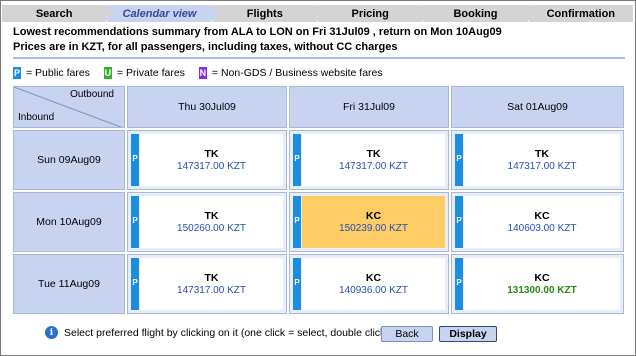  Describe the element at coordinates (58, 73) in the screenshot. I see `legend-public-label: = Public fares` at that location.